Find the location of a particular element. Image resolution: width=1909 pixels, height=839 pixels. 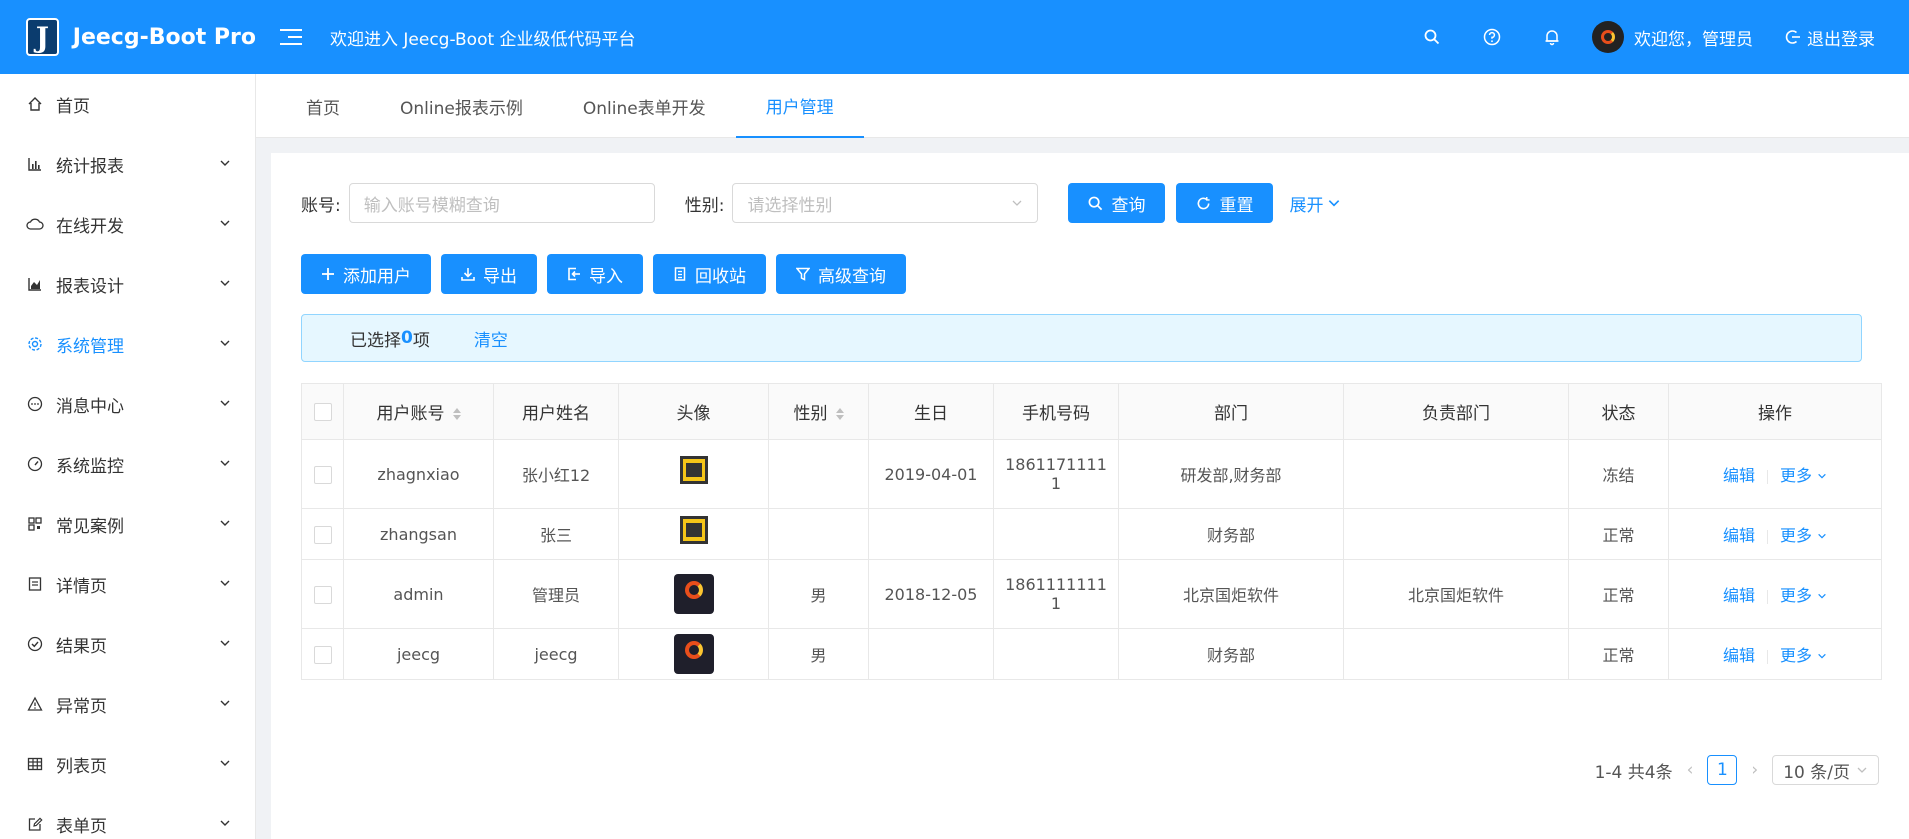

home-icon is located at coordinates (35, 104).